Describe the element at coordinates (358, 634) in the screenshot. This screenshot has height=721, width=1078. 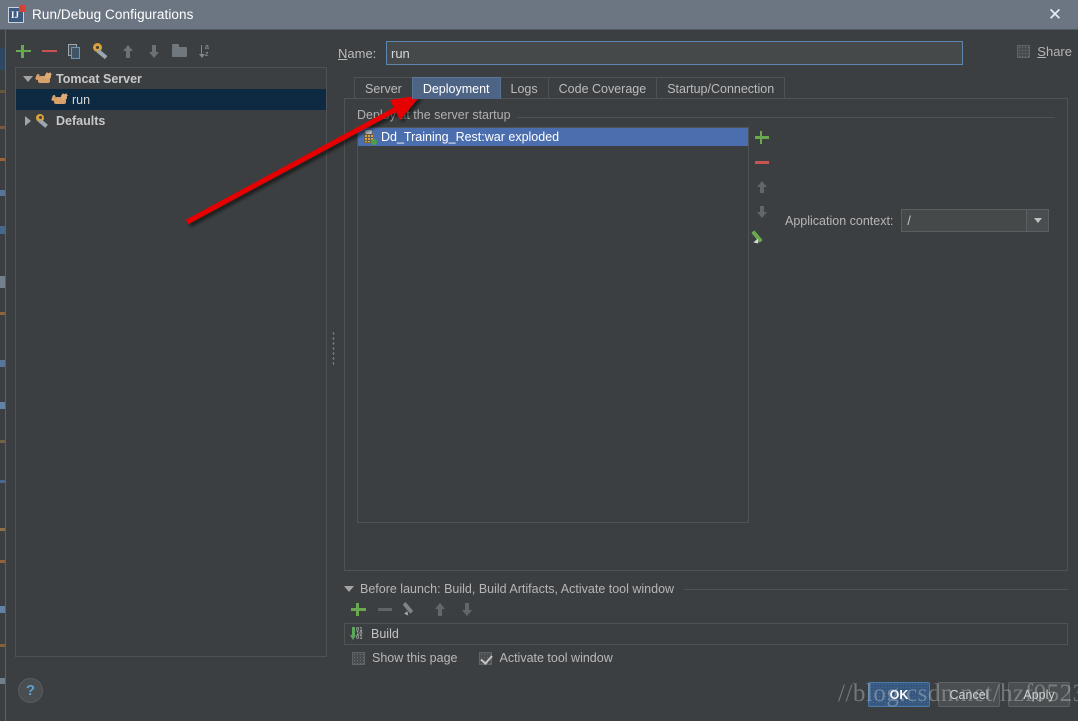
I see `build-icon: 01 10 01` at that location.